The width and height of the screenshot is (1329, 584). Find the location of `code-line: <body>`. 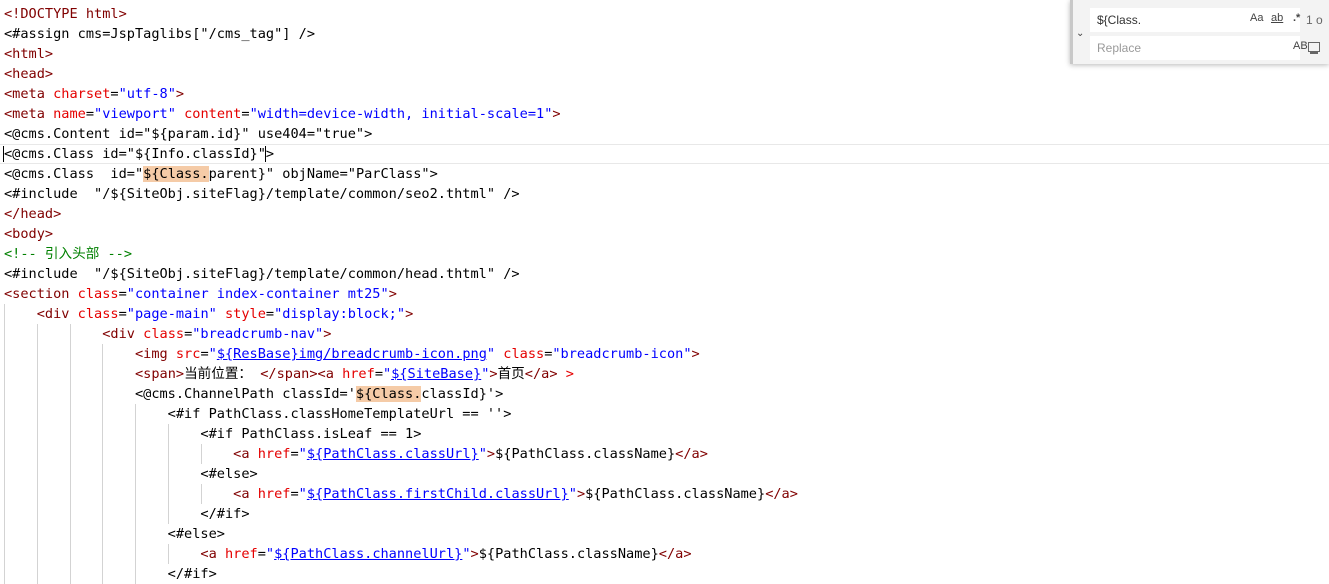

code-line: <body> is located at coordinates (664, 234).